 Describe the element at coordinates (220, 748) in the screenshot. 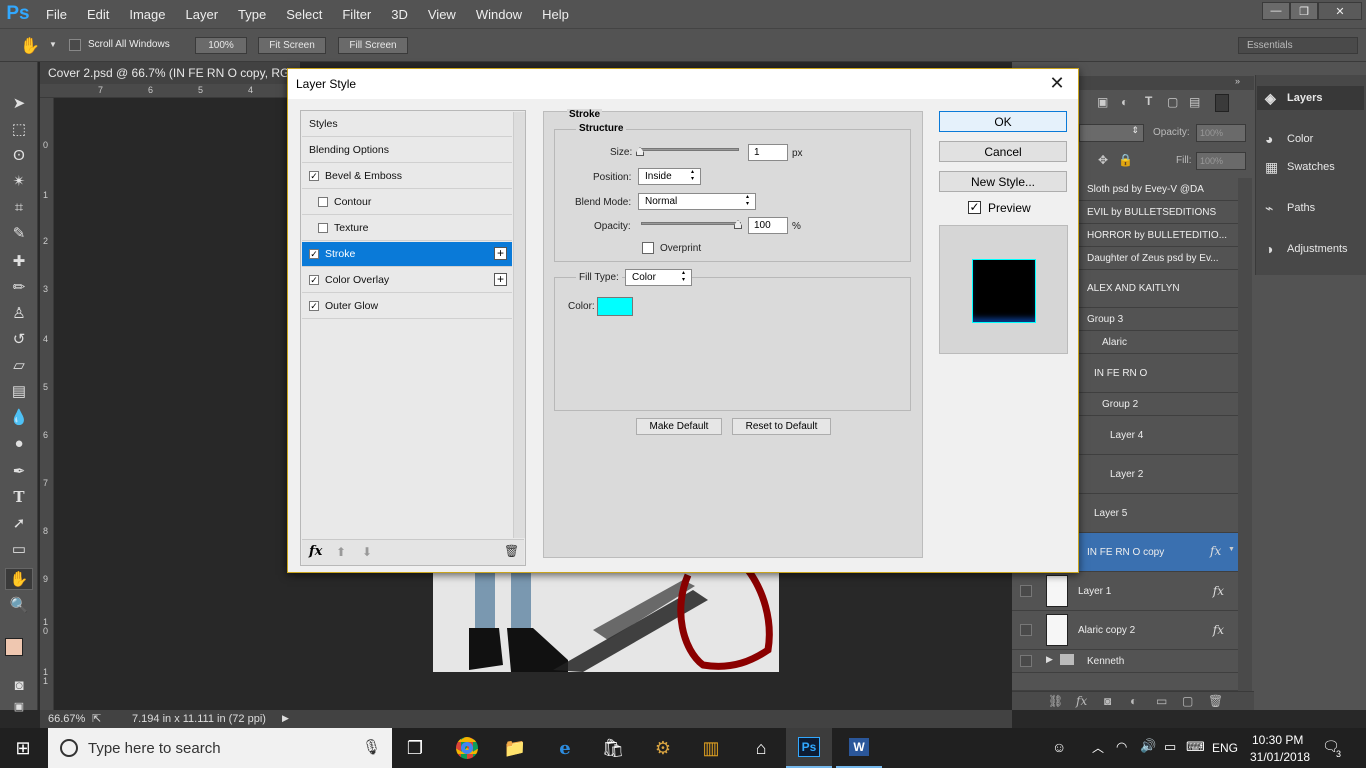

I see `taskbar-search: Type here to search 🎙` at that location.